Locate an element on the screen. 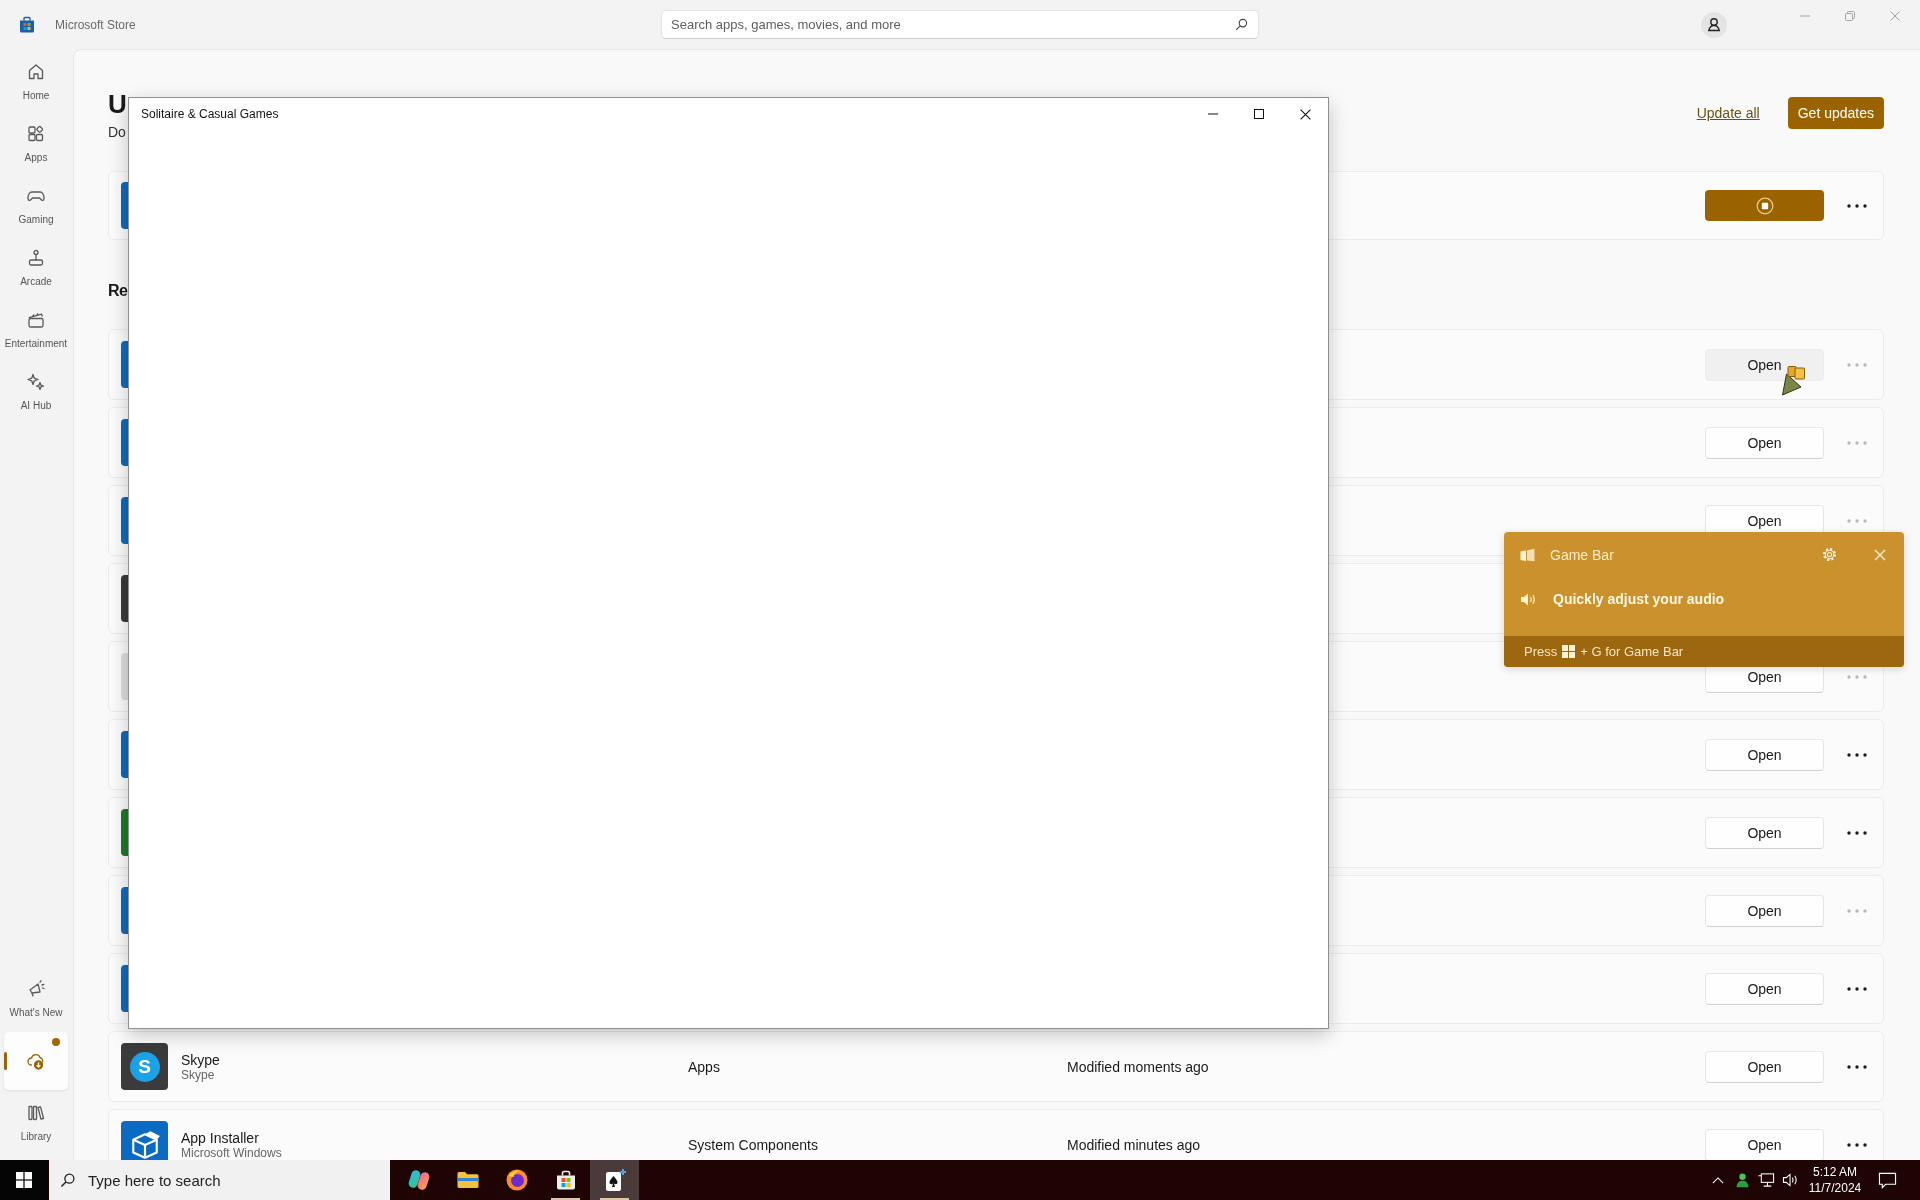 The width and height of the screenshot is (1920, 1200). app-category: Apps is located at coordinates (704, 1066).